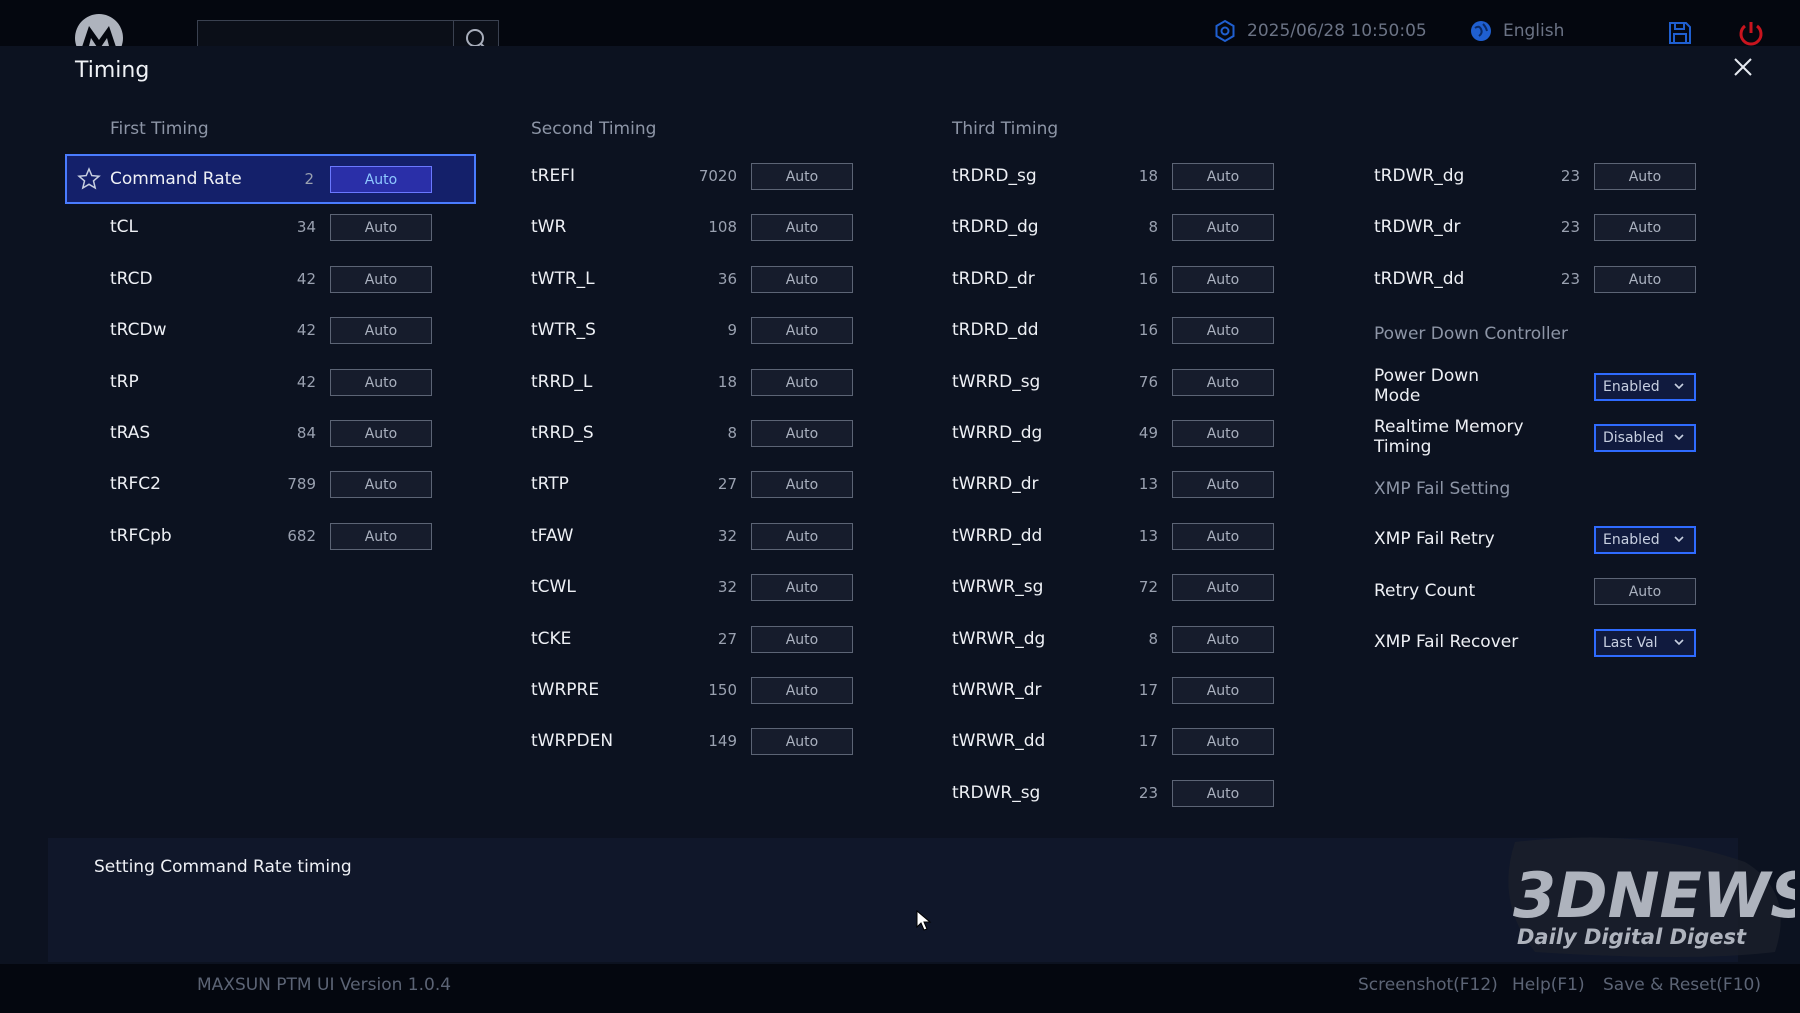  What do you see at coordinates (1117, 176) in the screenshot?
I see `timing-row-trdrd-sg: tRDRD_sg 18 Auto` at bounding box center [1117, 176].